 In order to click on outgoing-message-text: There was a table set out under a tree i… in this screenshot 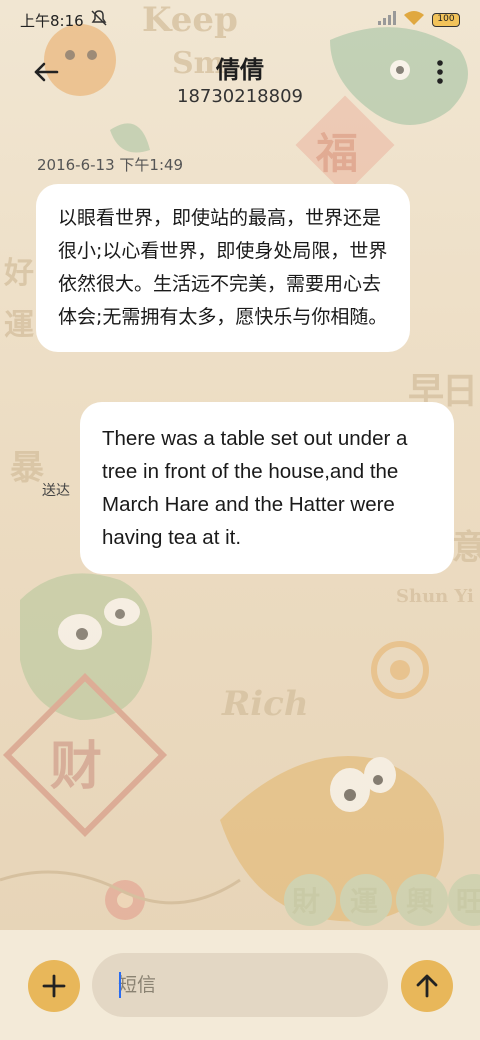, I will do `click(255, 488)`.